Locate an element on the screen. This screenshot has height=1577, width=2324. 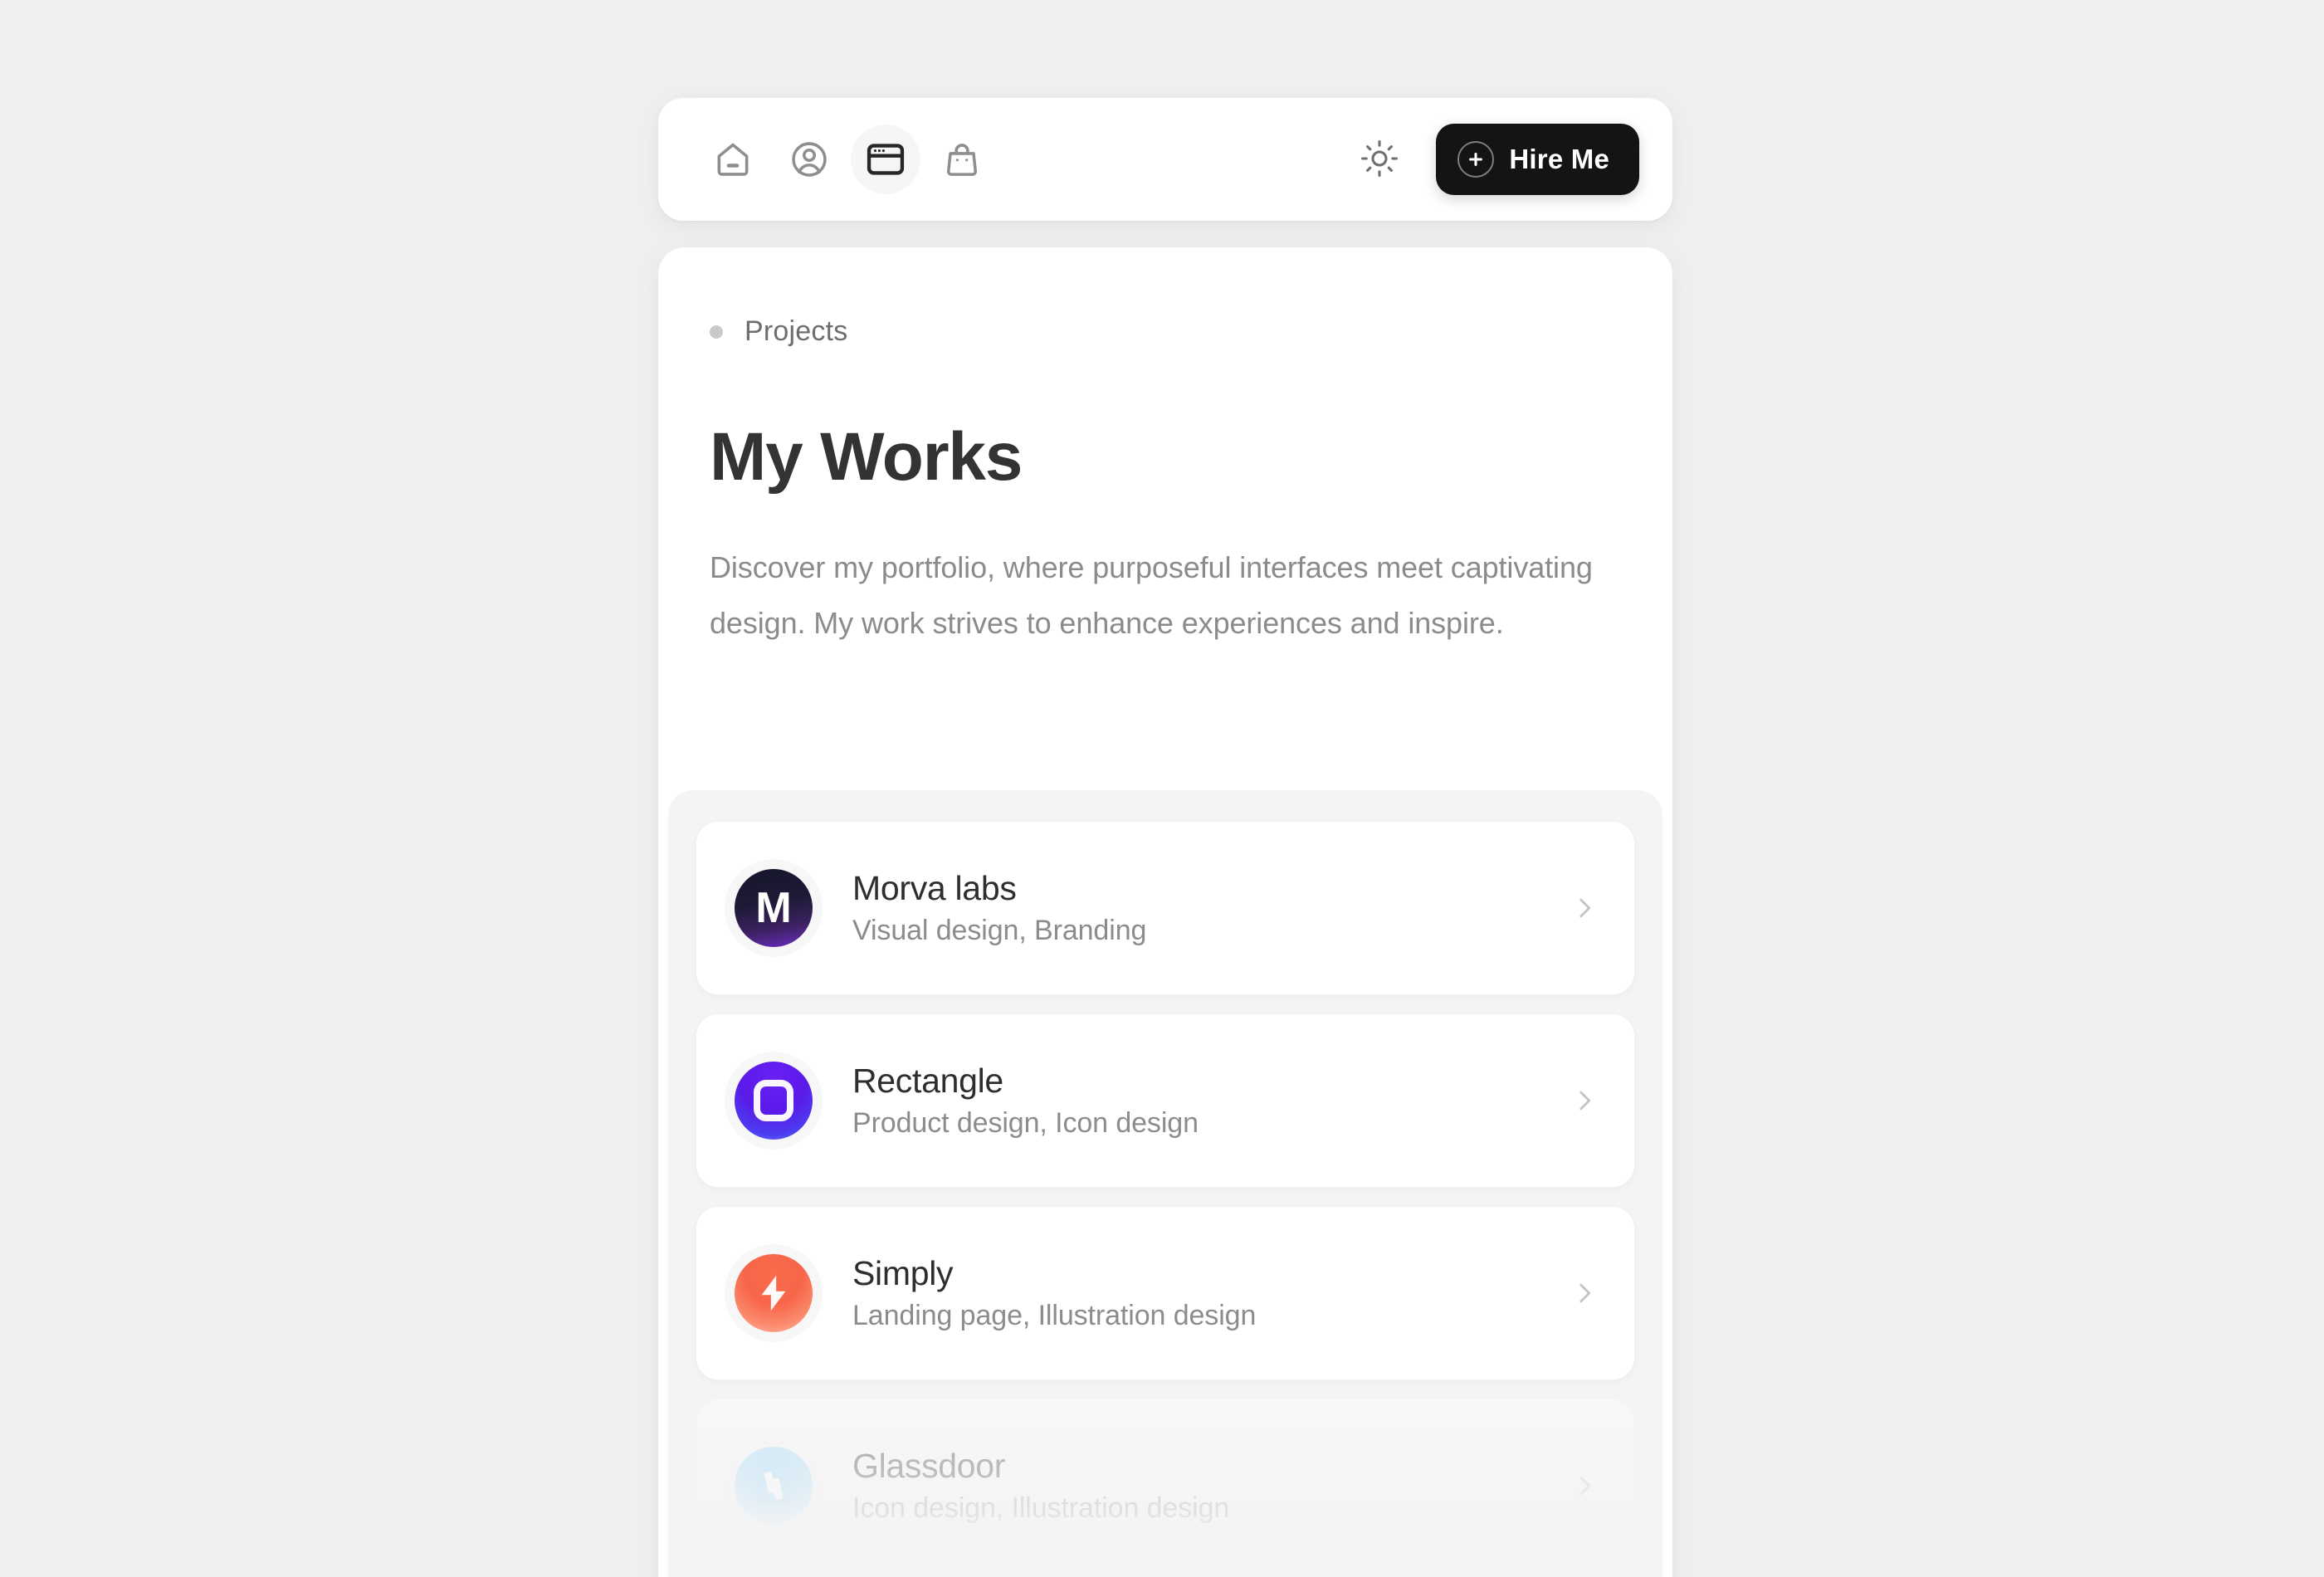
project-tags: Icon design, Illustration design is located at coordinates (1041, 1508).